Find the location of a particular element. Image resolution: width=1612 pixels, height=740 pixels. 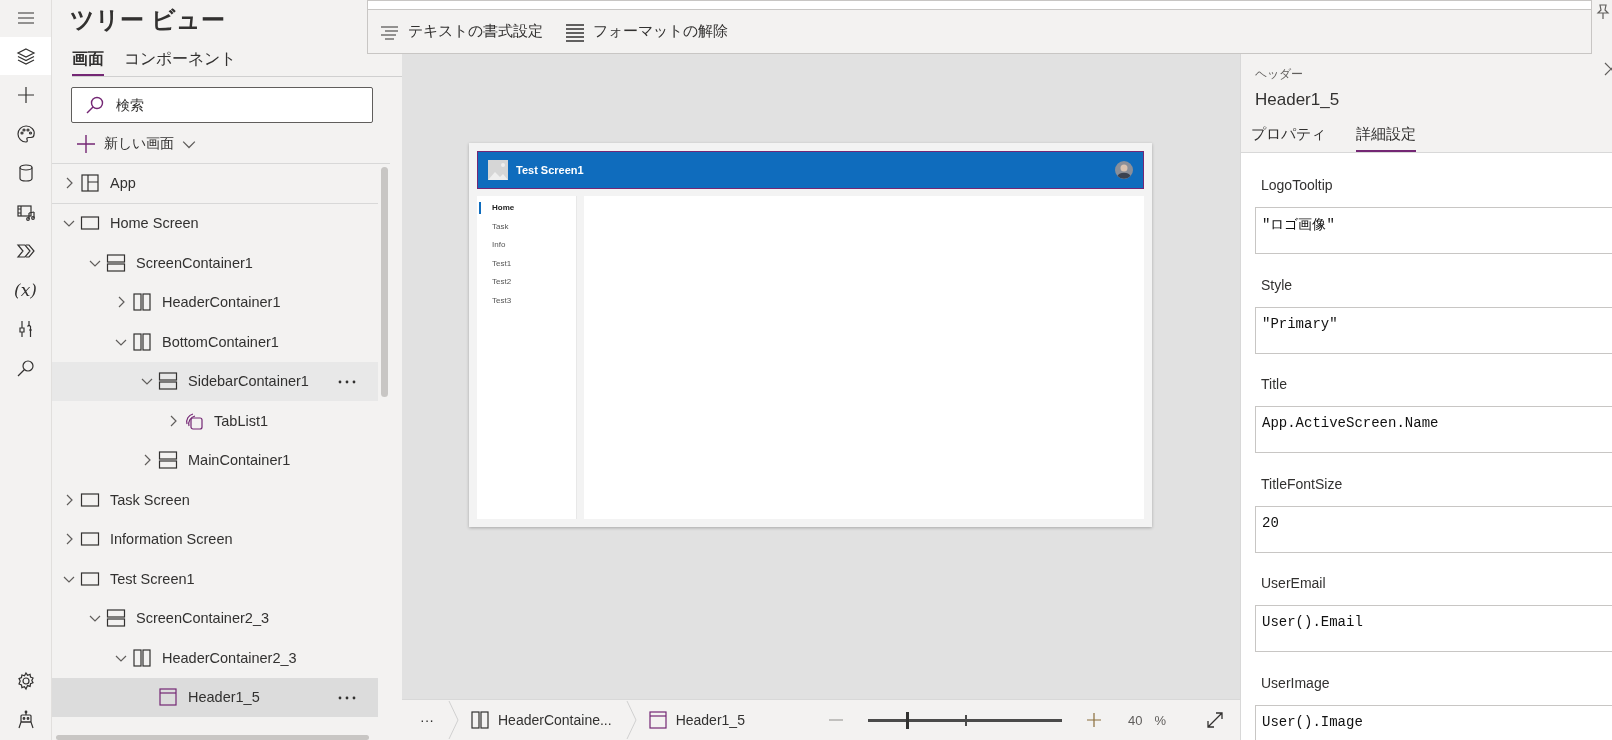

control-type: ヘッダー is located at coordinates (1279, 74).